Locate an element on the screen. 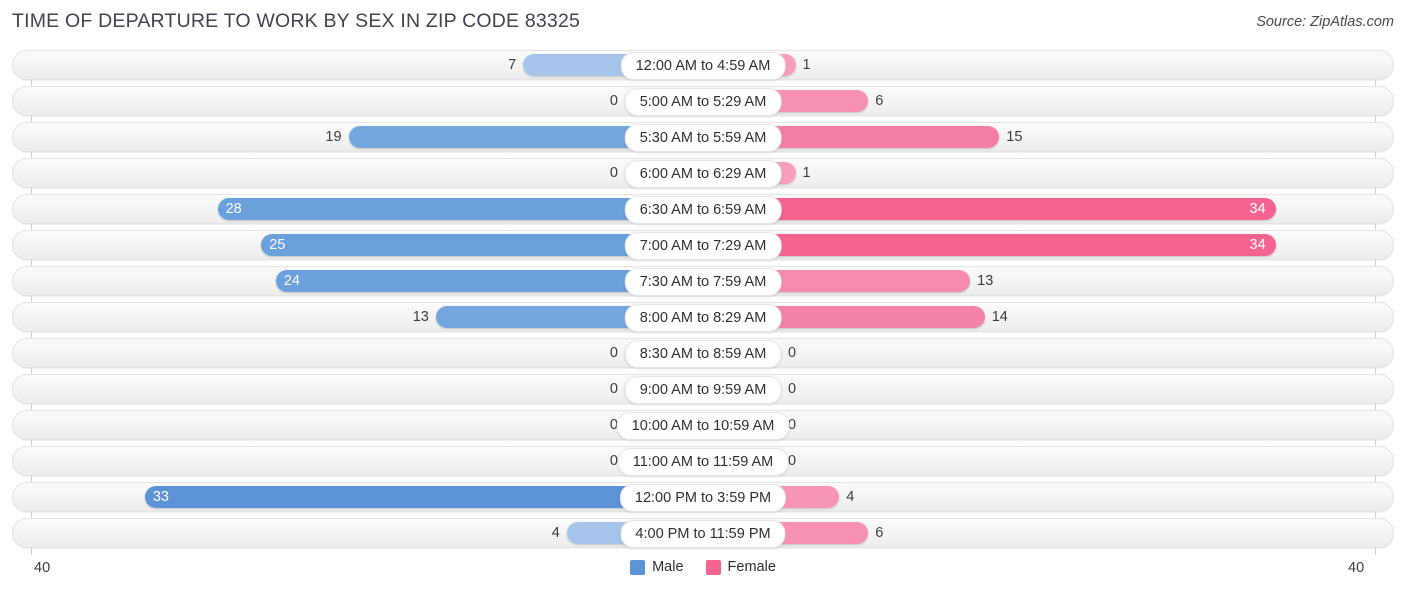  bar-value-male: 33 is located at coordinates (160, 497).